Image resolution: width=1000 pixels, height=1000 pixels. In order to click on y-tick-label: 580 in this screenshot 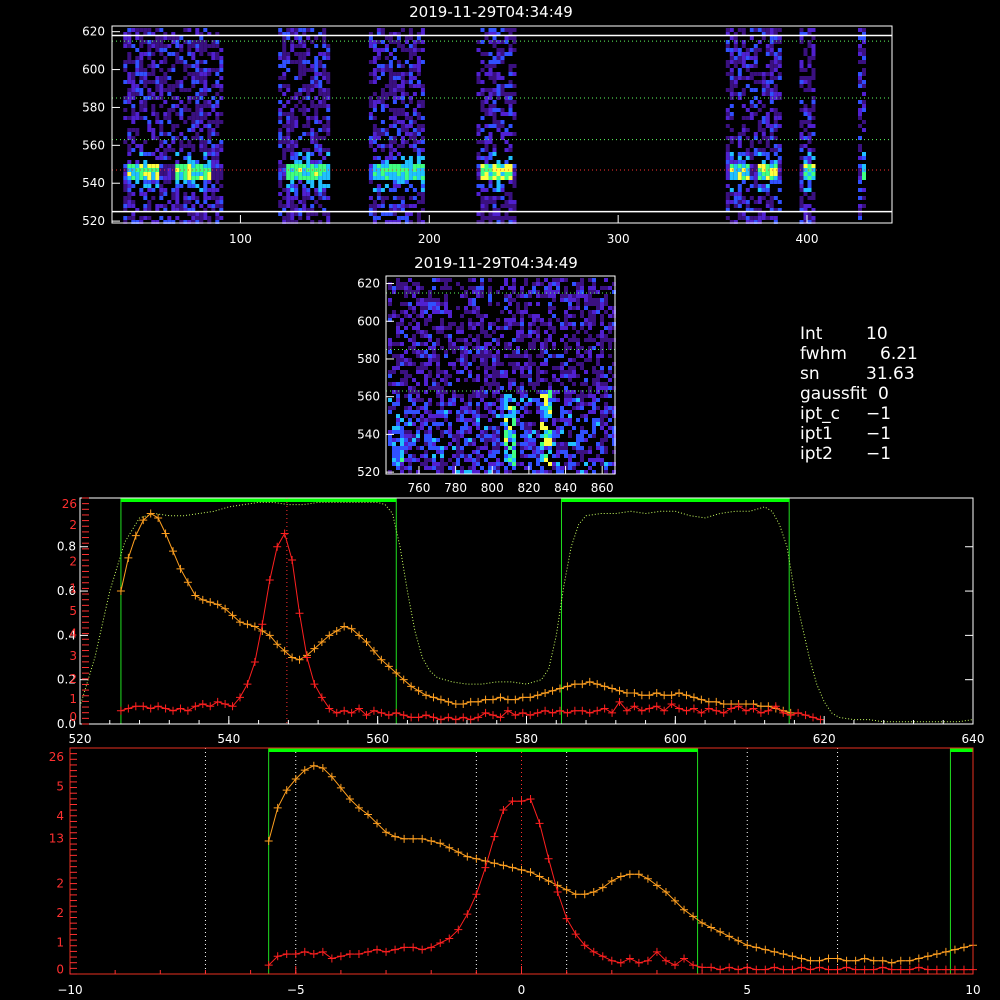, I will do `click(93, 107)`.